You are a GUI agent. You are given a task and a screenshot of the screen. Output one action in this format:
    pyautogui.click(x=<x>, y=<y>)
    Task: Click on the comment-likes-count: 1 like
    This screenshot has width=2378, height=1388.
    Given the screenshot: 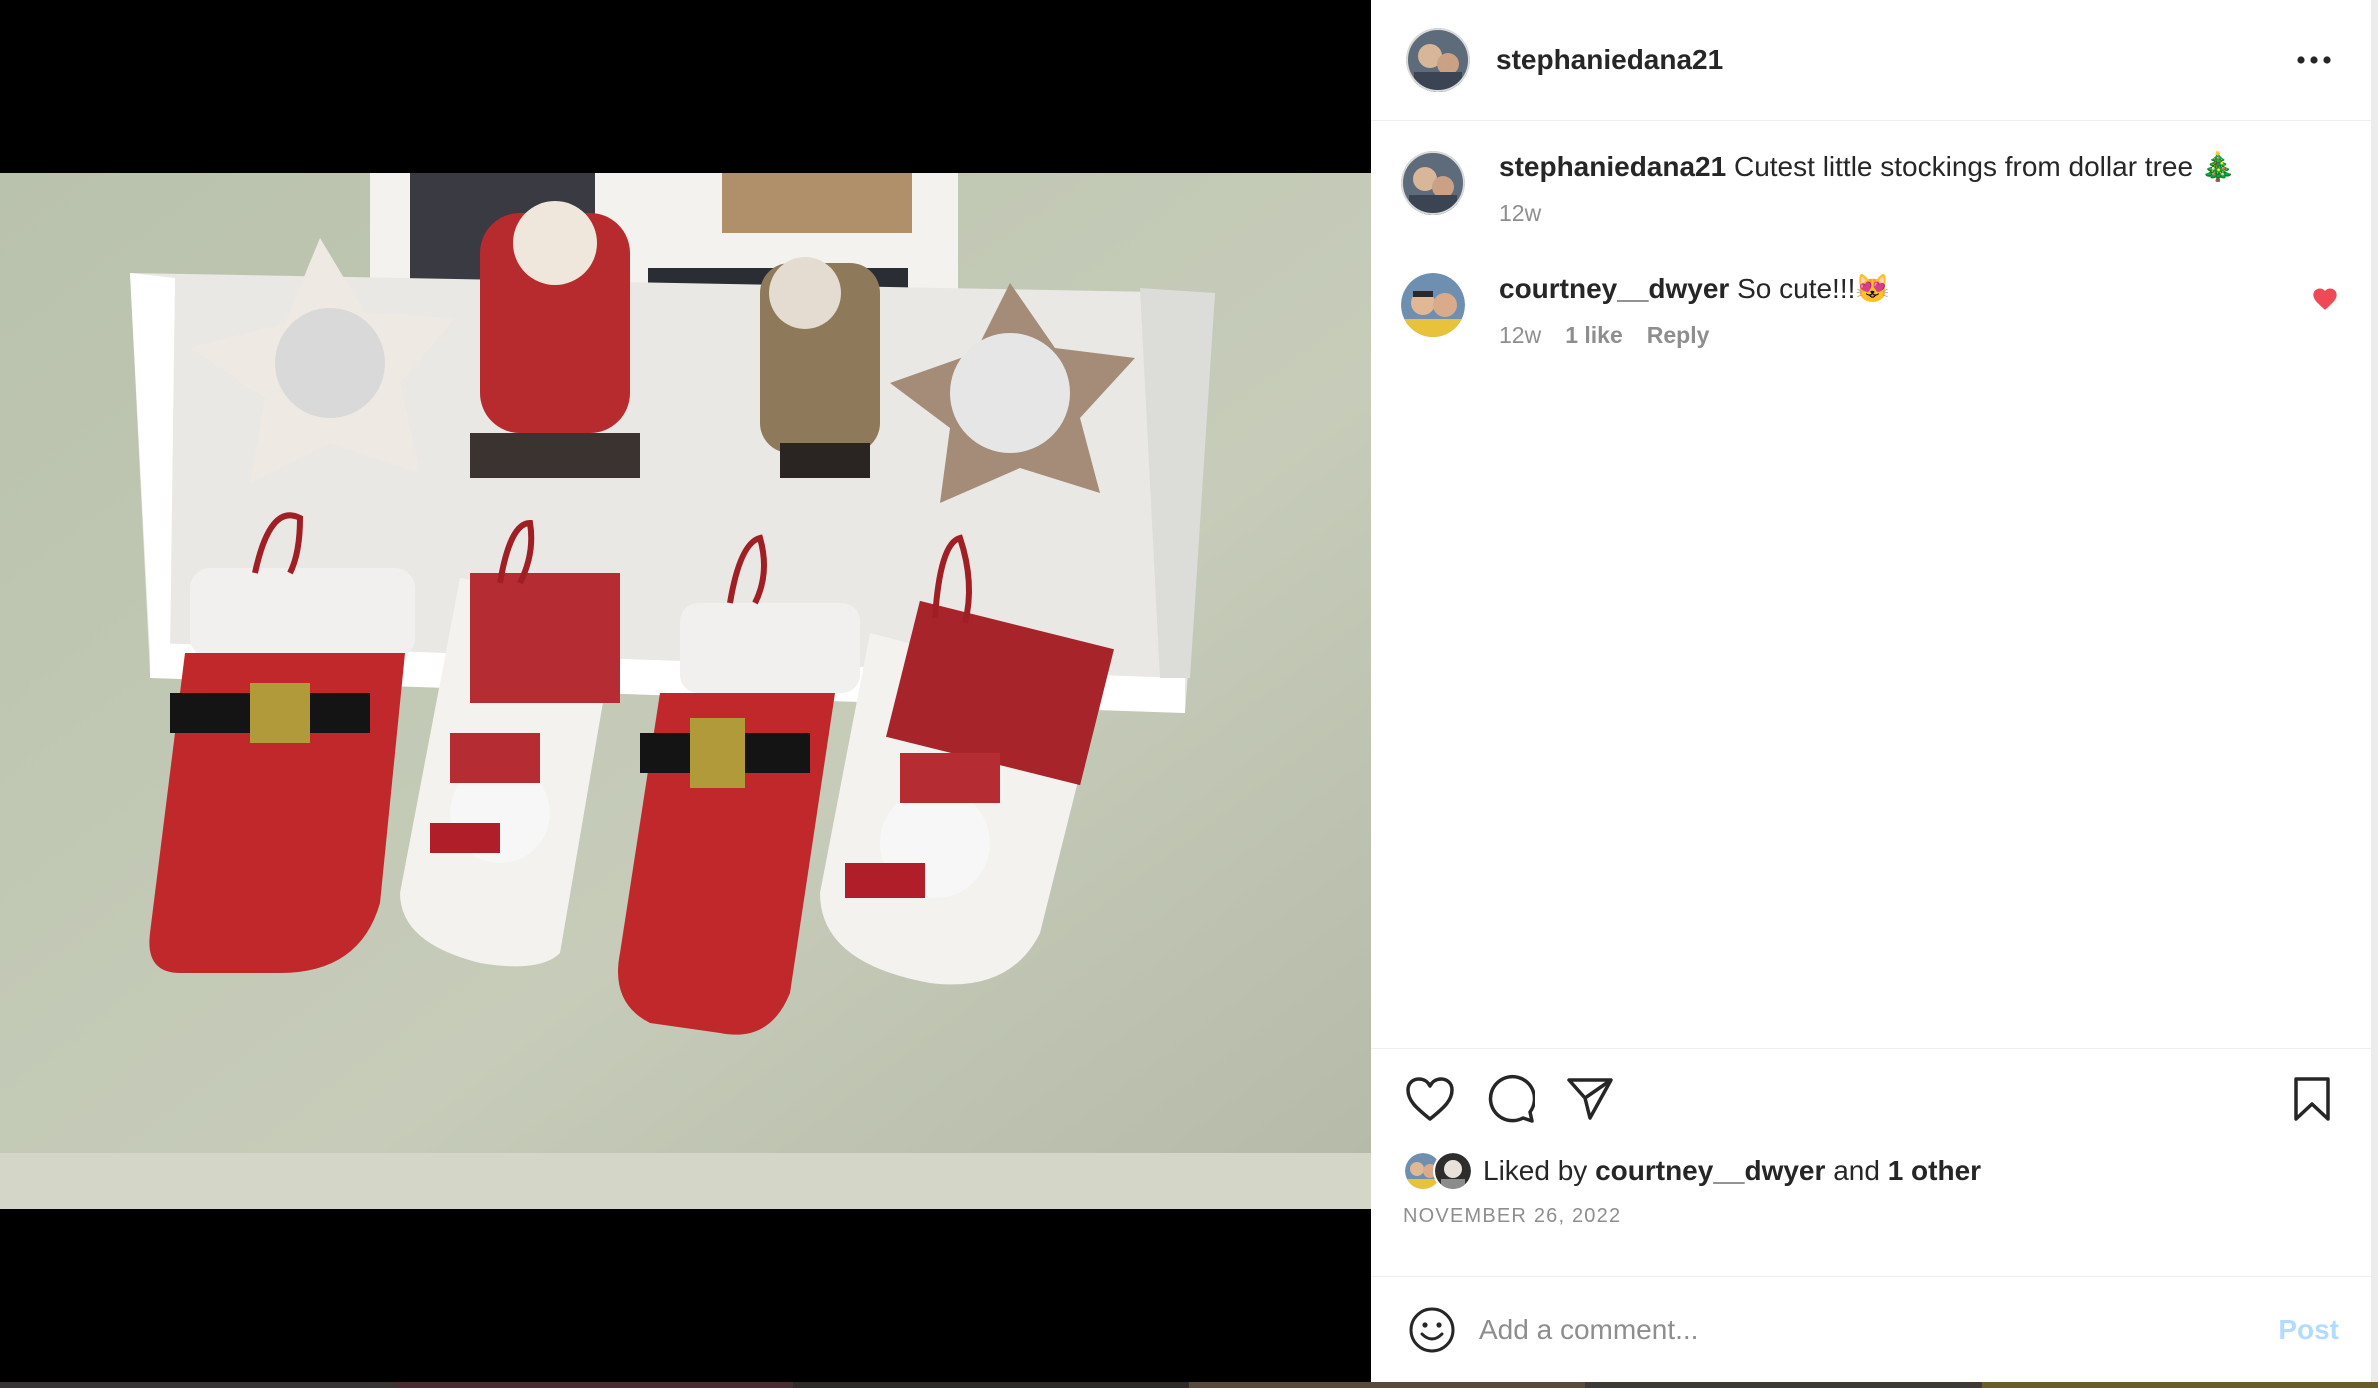 What is the action you would take?
    pyautogui.click(x=1594, y=335)
    